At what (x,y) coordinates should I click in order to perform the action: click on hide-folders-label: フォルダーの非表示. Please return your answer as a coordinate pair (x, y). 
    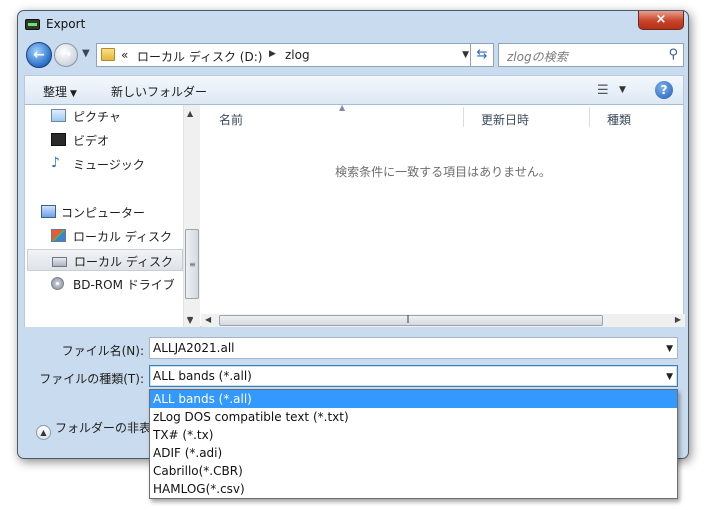
    Looking at the image, I should click on (109, 428).